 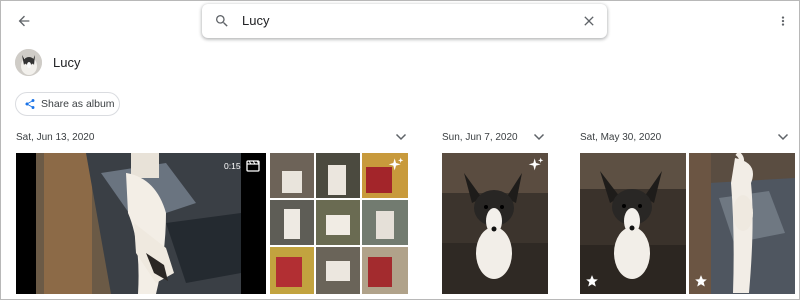 What do you see at coordinates (30, 103) in the screenshot?
I see `share-icon` at bounding box center [30, 103].